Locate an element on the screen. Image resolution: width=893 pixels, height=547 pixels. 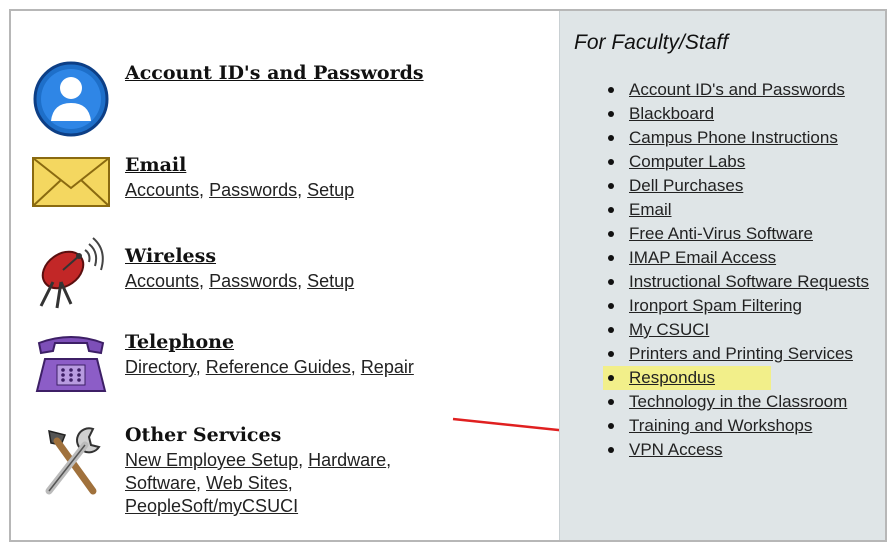
faculty-link-email: Email is located at coordinates (650, 209).